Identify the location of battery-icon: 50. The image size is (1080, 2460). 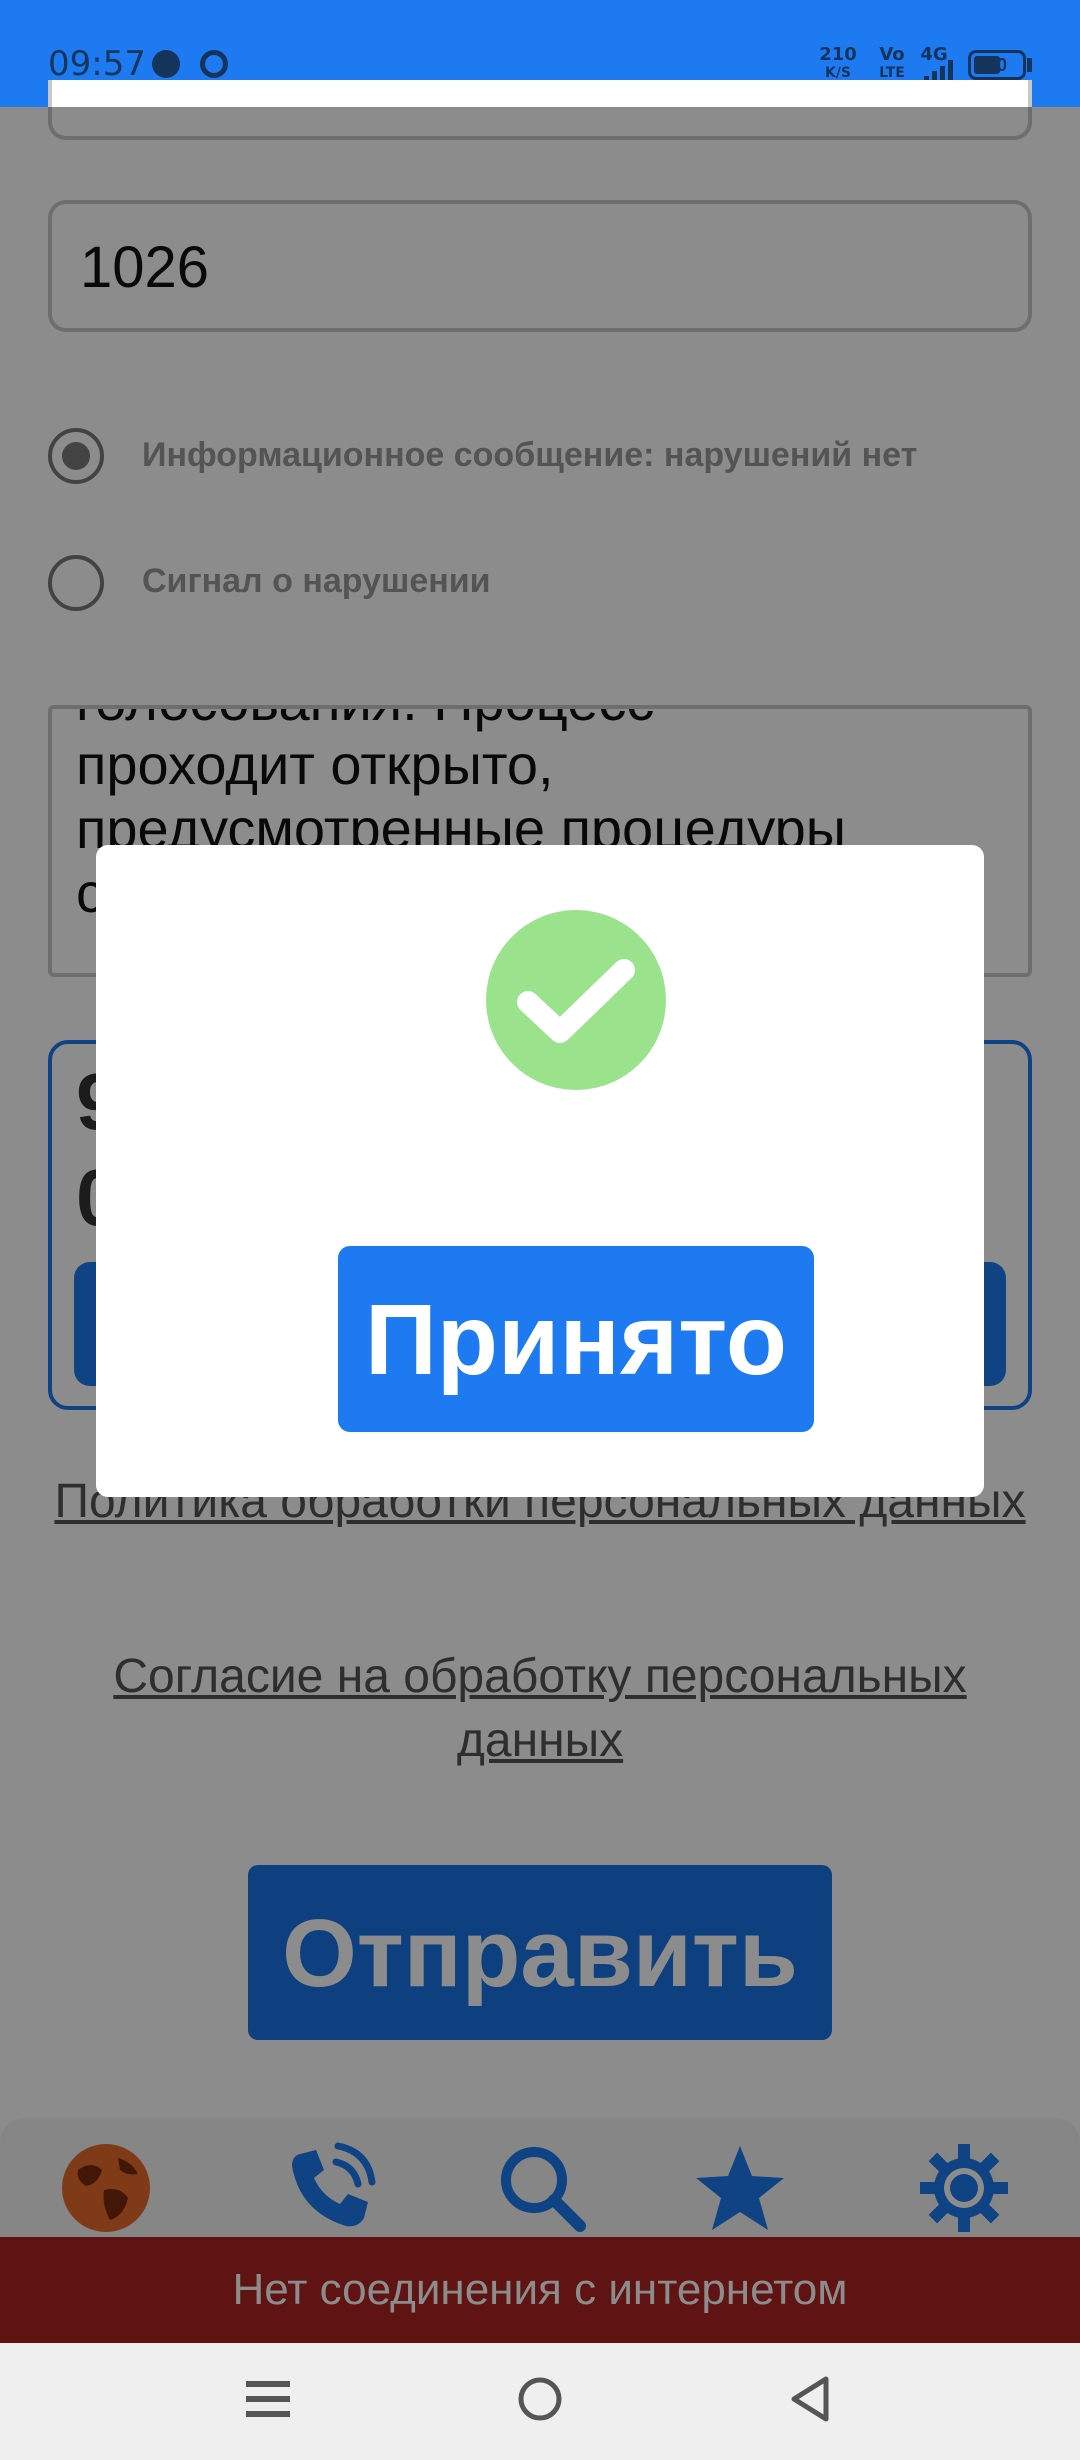
(997, 65).